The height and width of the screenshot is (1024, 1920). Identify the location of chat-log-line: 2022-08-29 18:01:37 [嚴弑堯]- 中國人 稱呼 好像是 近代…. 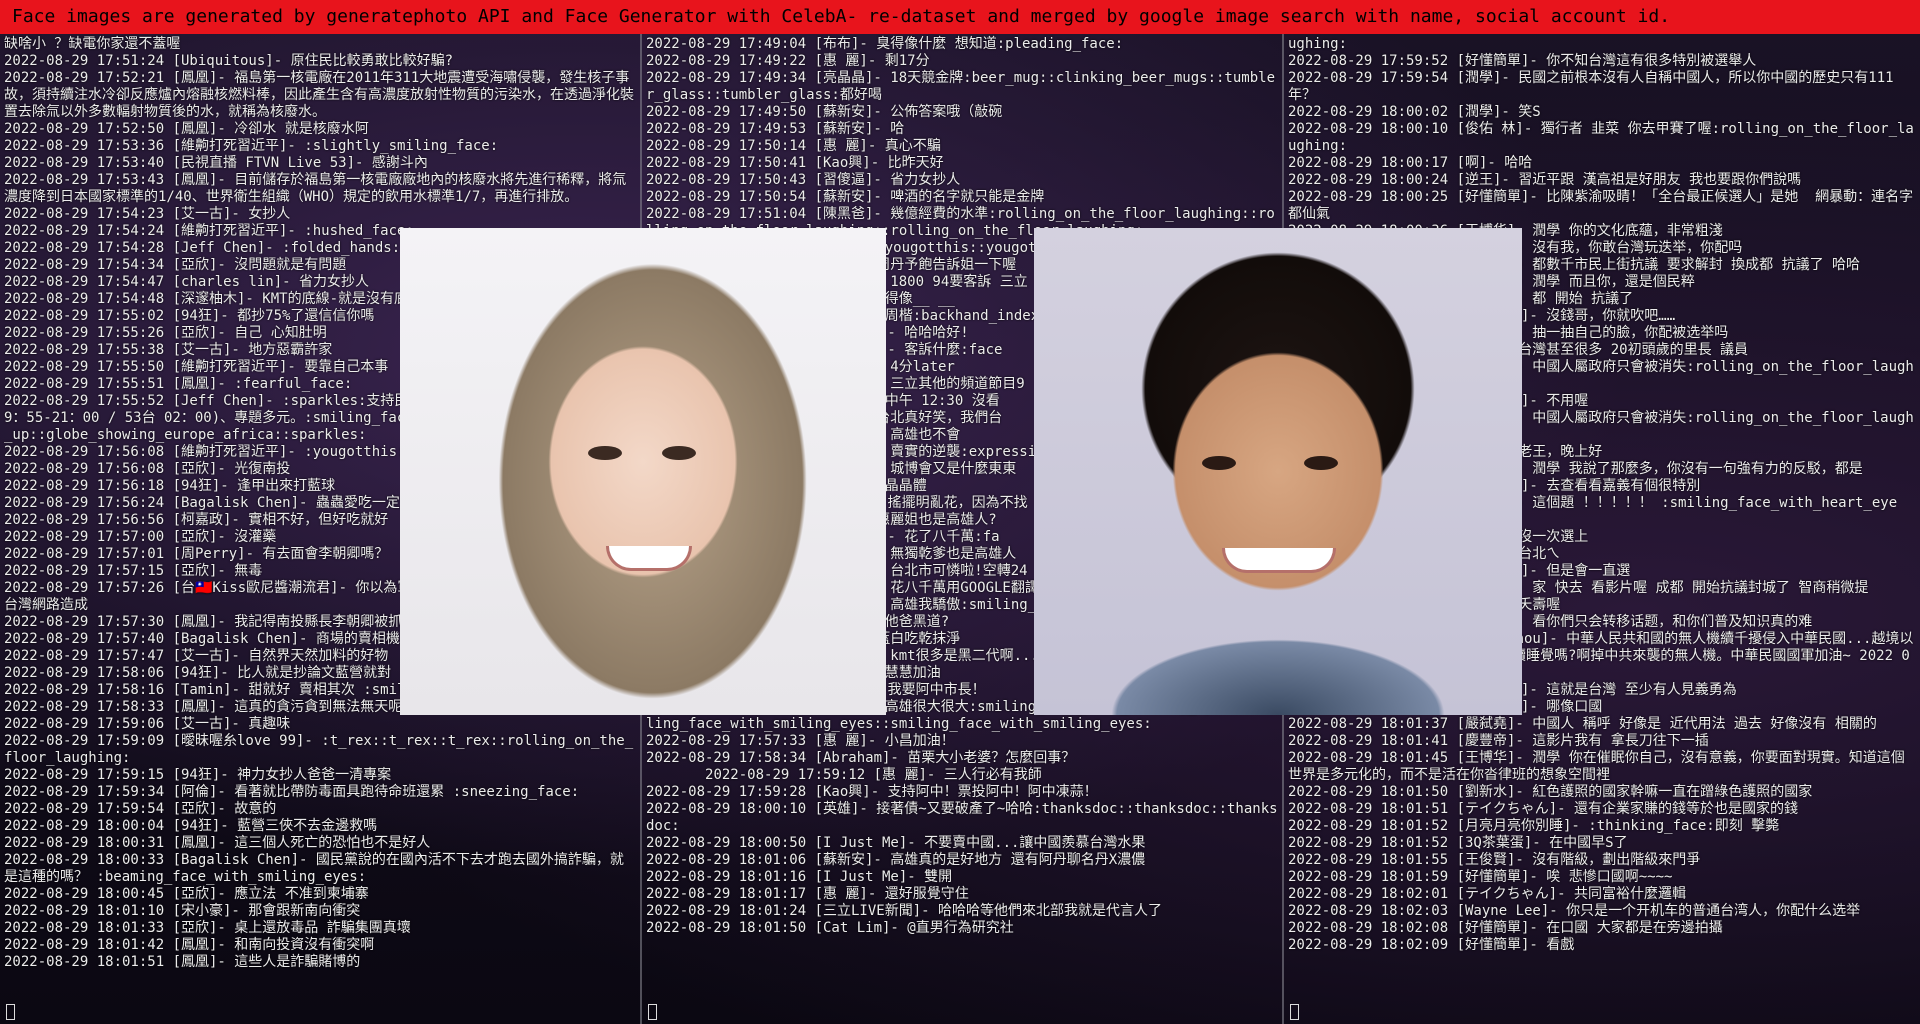
(1582, 724).